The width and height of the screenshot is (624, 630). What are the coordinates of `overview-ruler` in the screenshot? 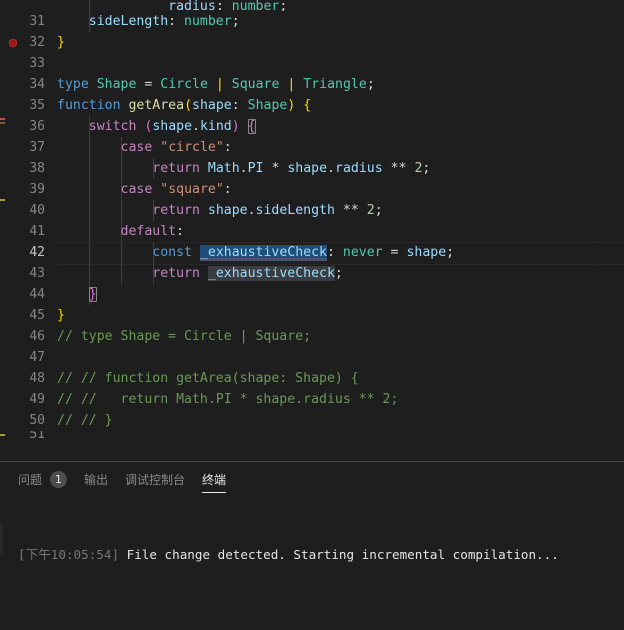 It's located at (2, 230).